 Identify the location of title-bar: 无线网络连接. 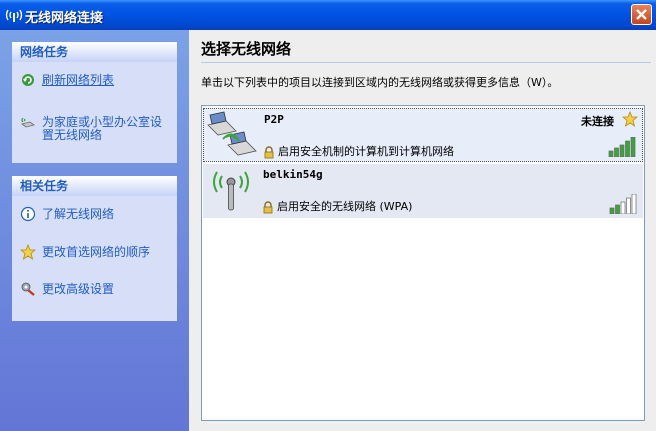
(328, 15).